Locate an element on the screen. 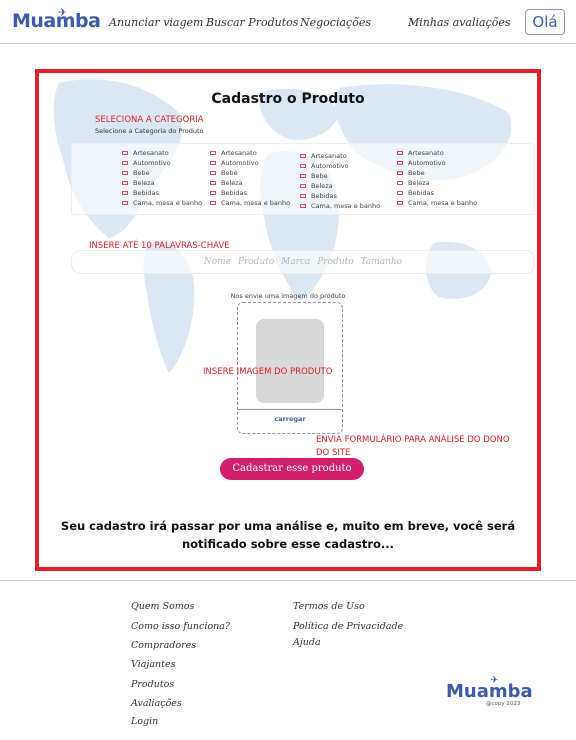 This screenshot has width=576, height=740. footer-link-ajuda: Ajuda is located at coordinates (307, 642).